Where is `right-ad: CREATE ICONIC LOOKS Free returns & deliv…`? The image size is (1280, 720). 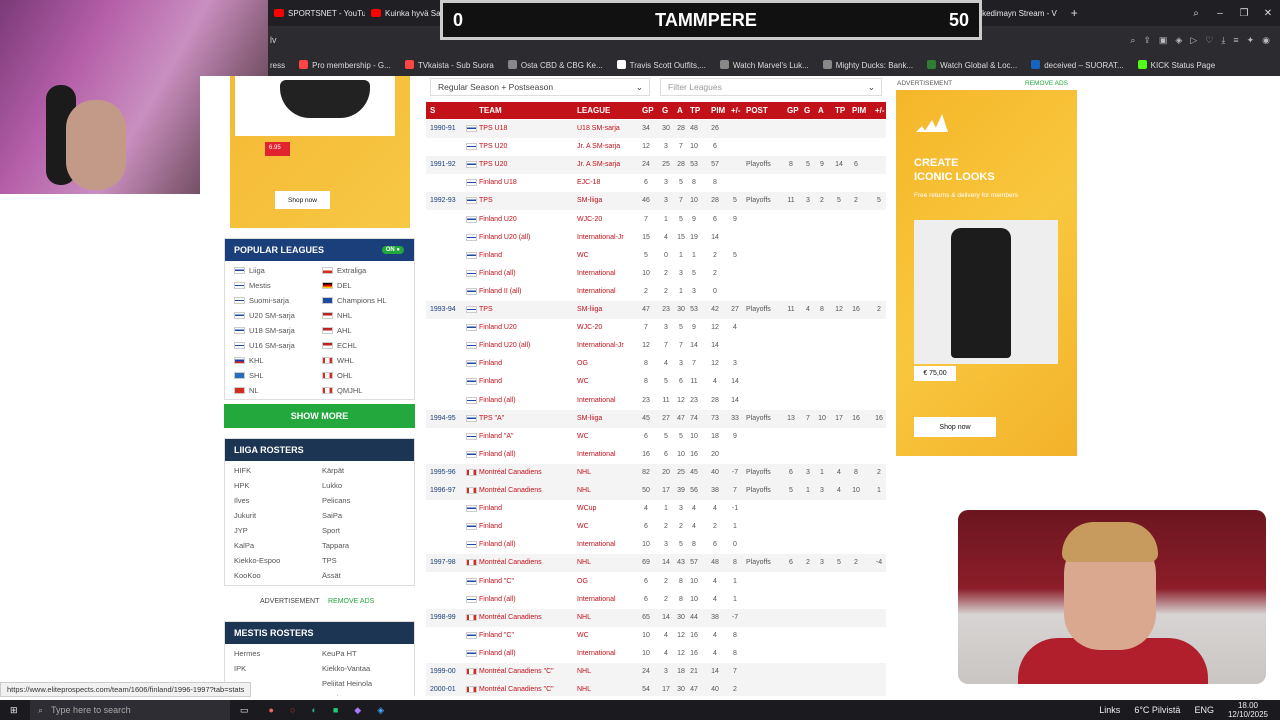 right-ad: CREATE ICONIC LOOKS Free returns & deliv… is located at coordinates (986, 273).